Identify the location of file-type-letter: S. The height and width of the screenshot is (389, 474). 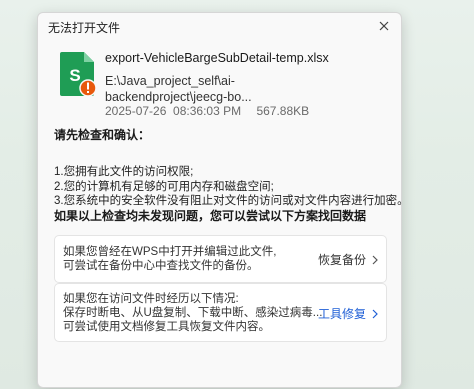
(74, 75).